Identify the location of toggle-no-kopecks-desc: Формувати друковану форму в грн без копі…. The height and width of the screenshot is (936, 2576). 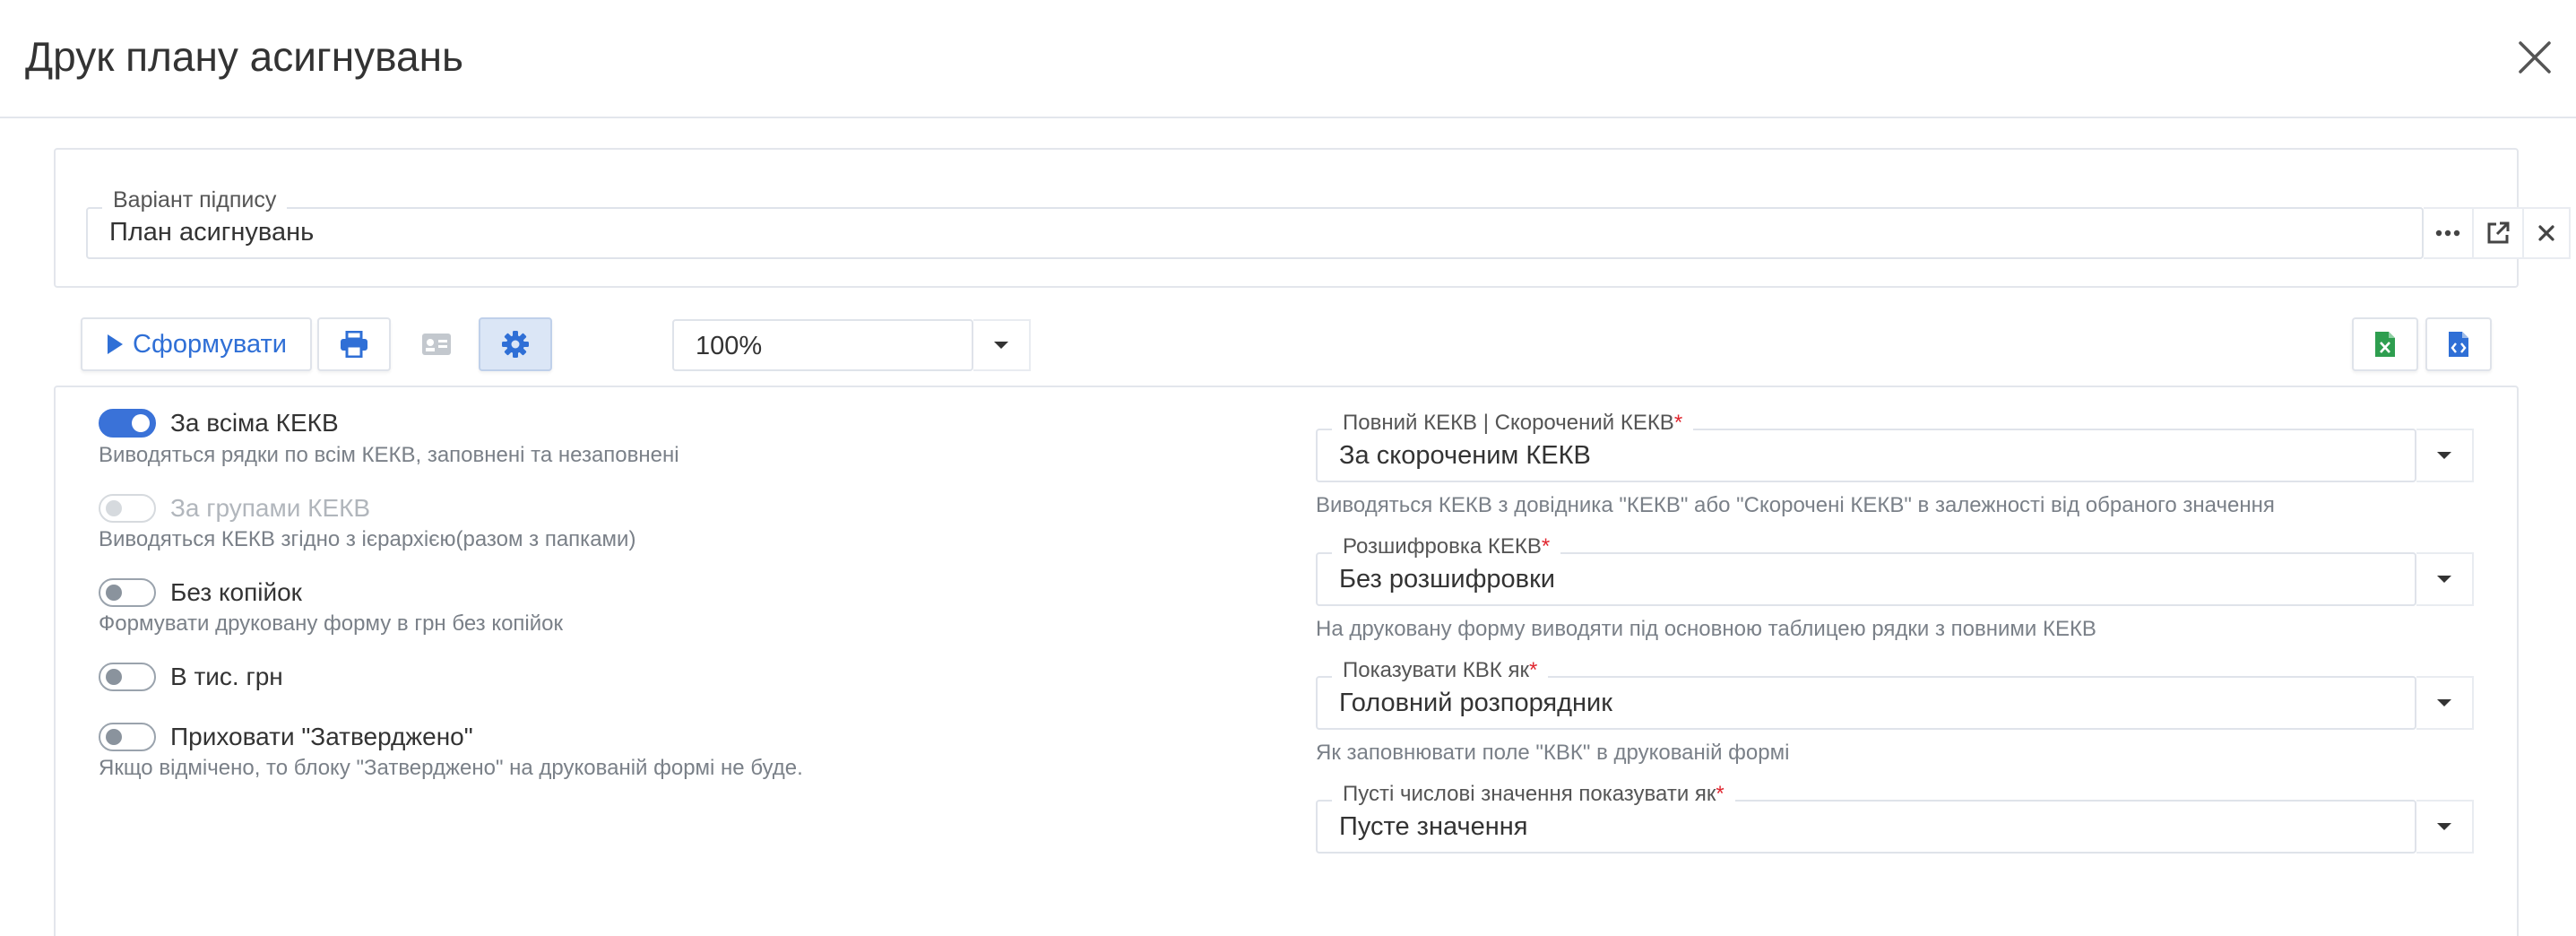
(331, 623).